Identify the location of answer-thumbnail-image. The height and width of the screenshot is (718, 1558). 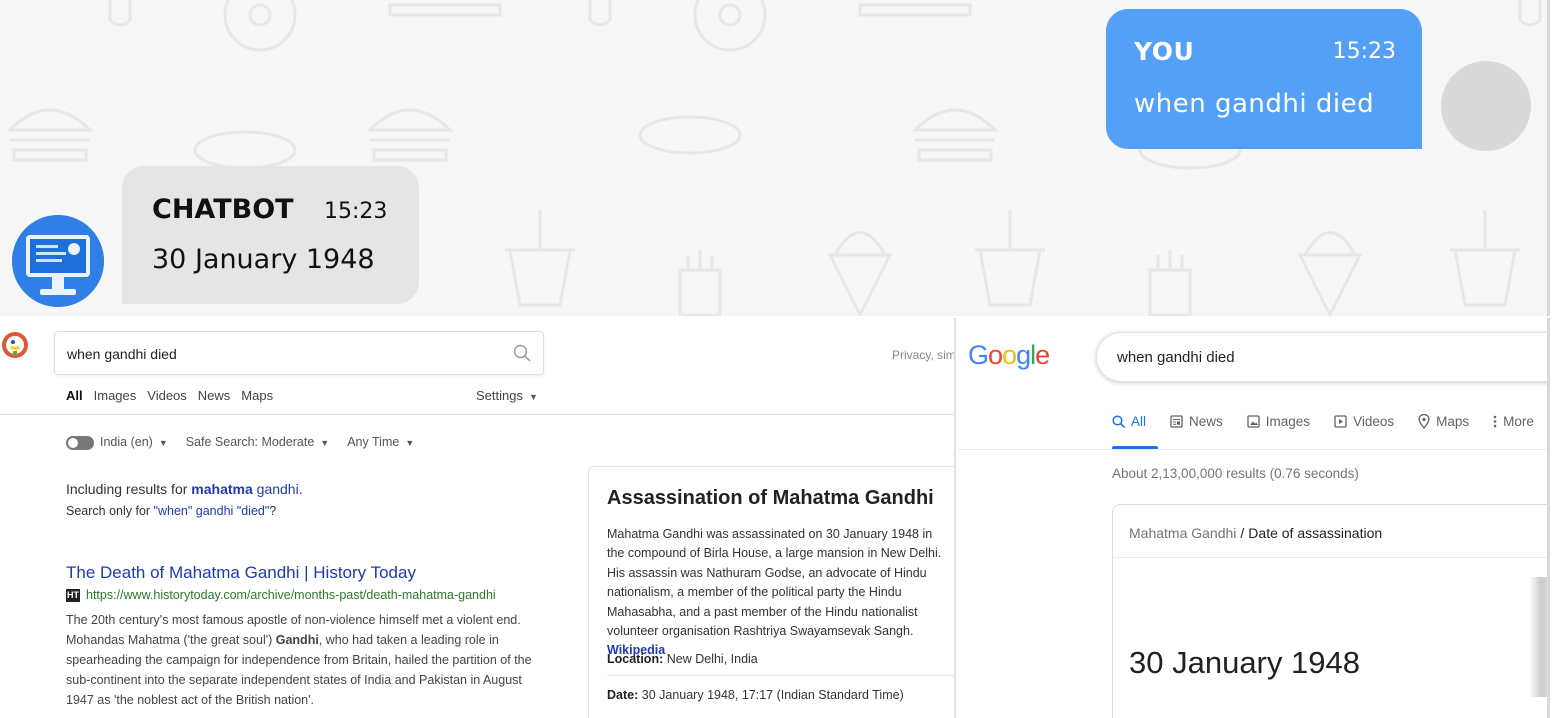
(1538, 637).